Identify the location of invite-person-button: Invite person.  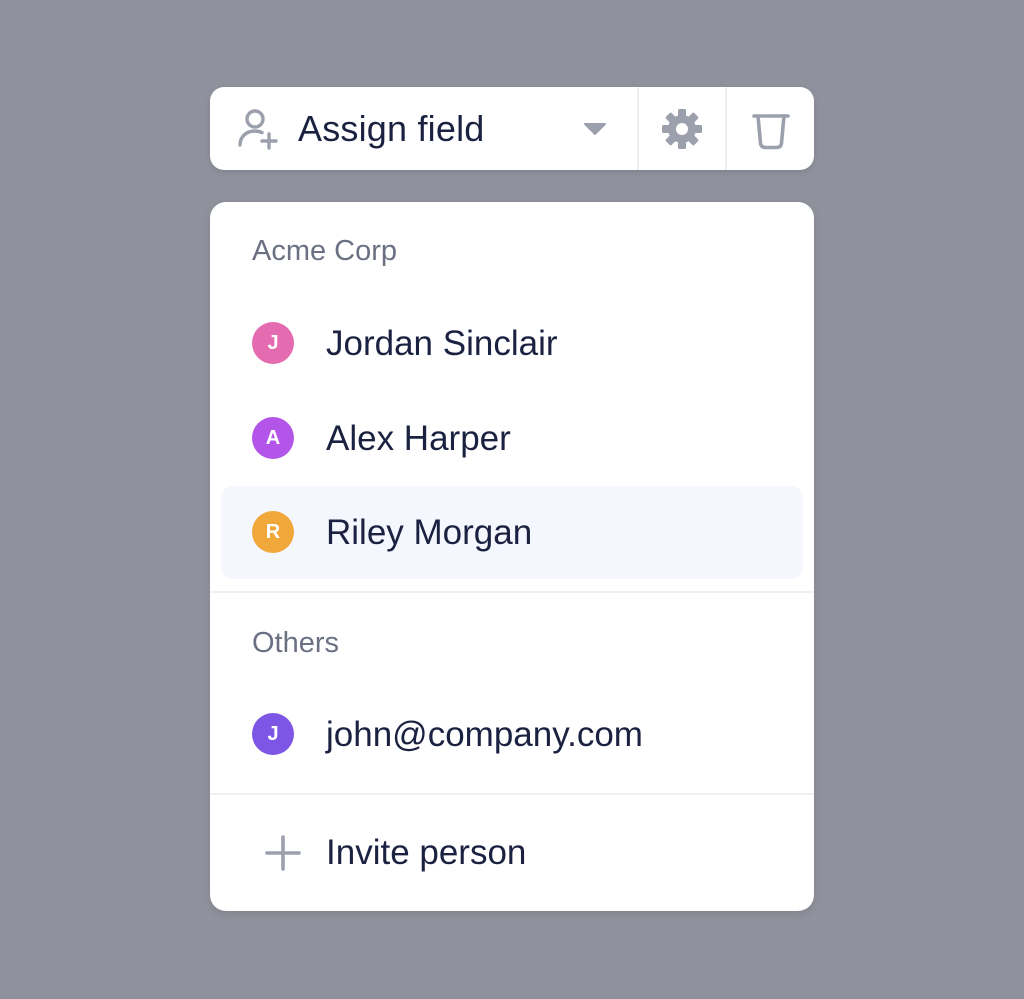
(512, 852).